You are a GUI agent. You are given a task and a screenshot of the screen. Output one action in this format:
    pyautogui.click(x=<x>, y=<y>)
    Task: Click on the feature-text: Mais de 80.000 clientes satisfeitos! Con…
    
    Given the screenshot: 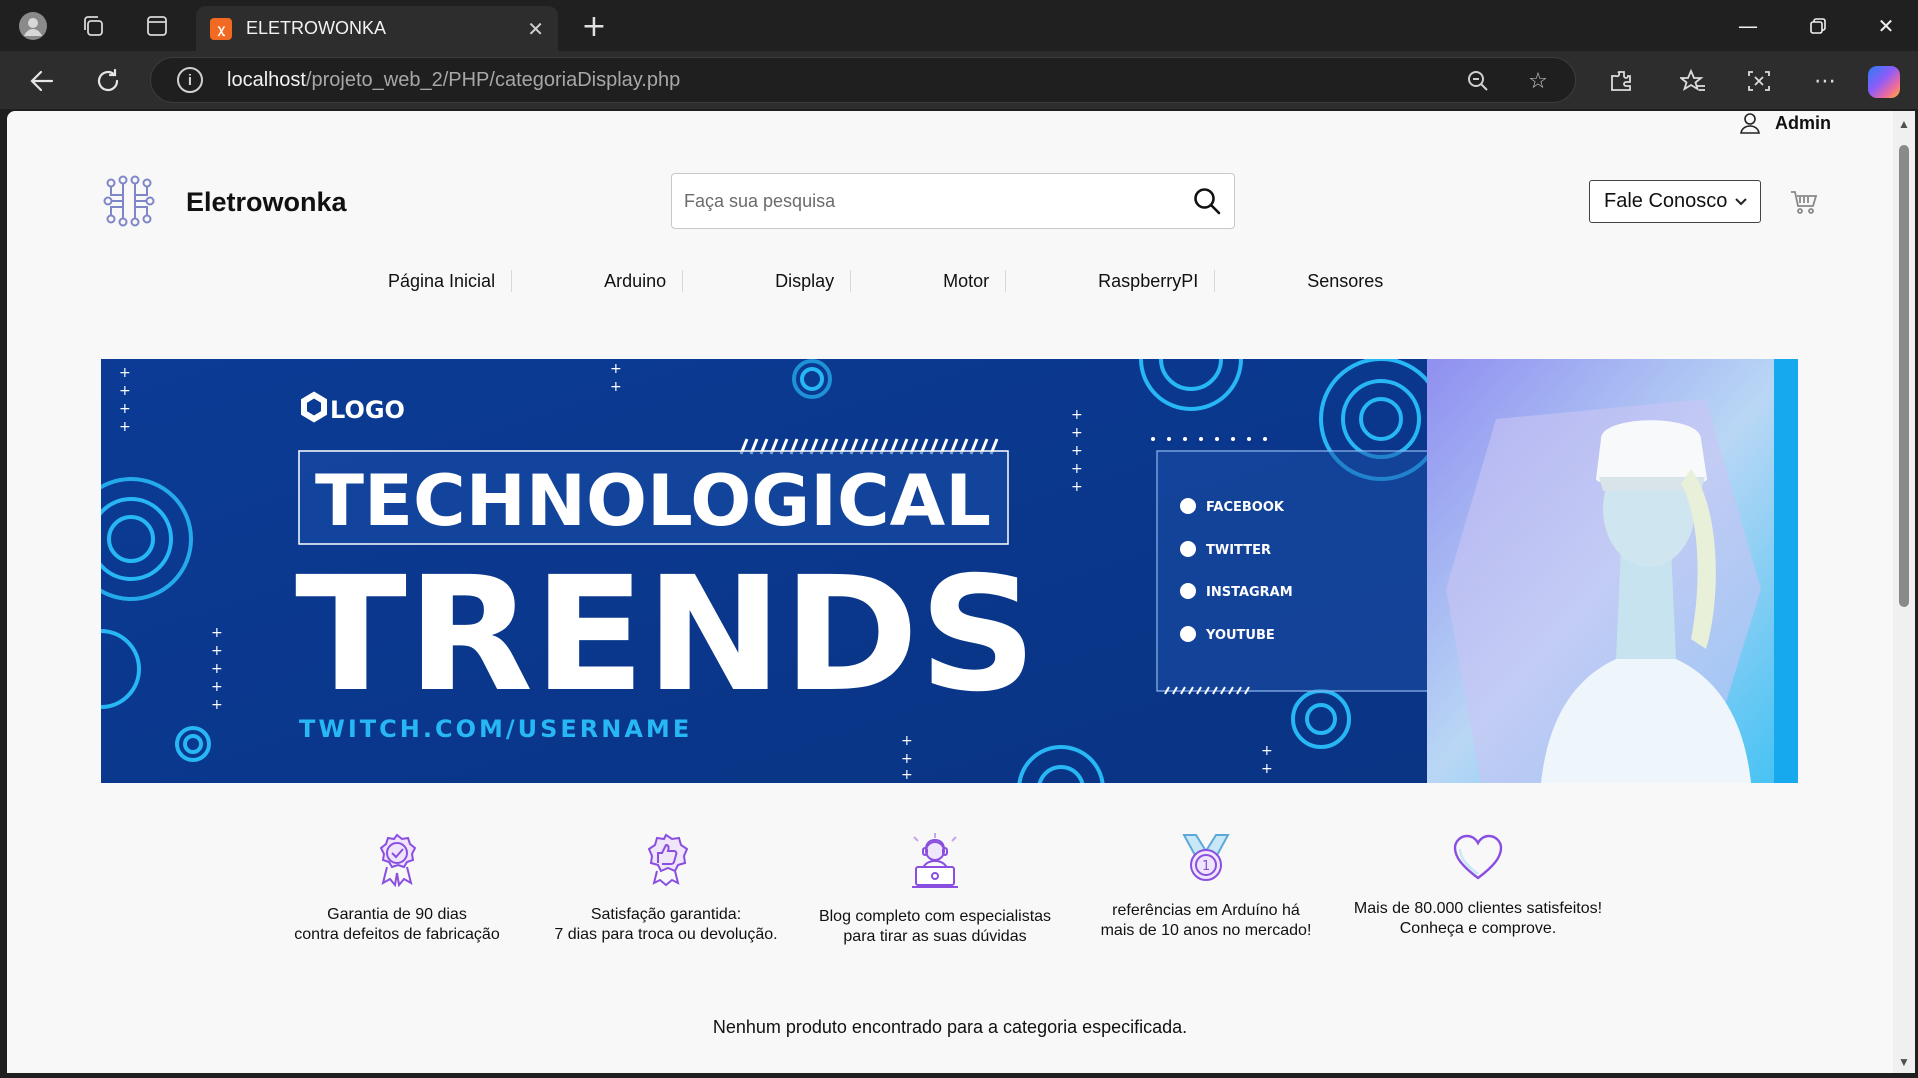 What is the action you would take?
    pyautogui.click(x=1478, y=918)
    